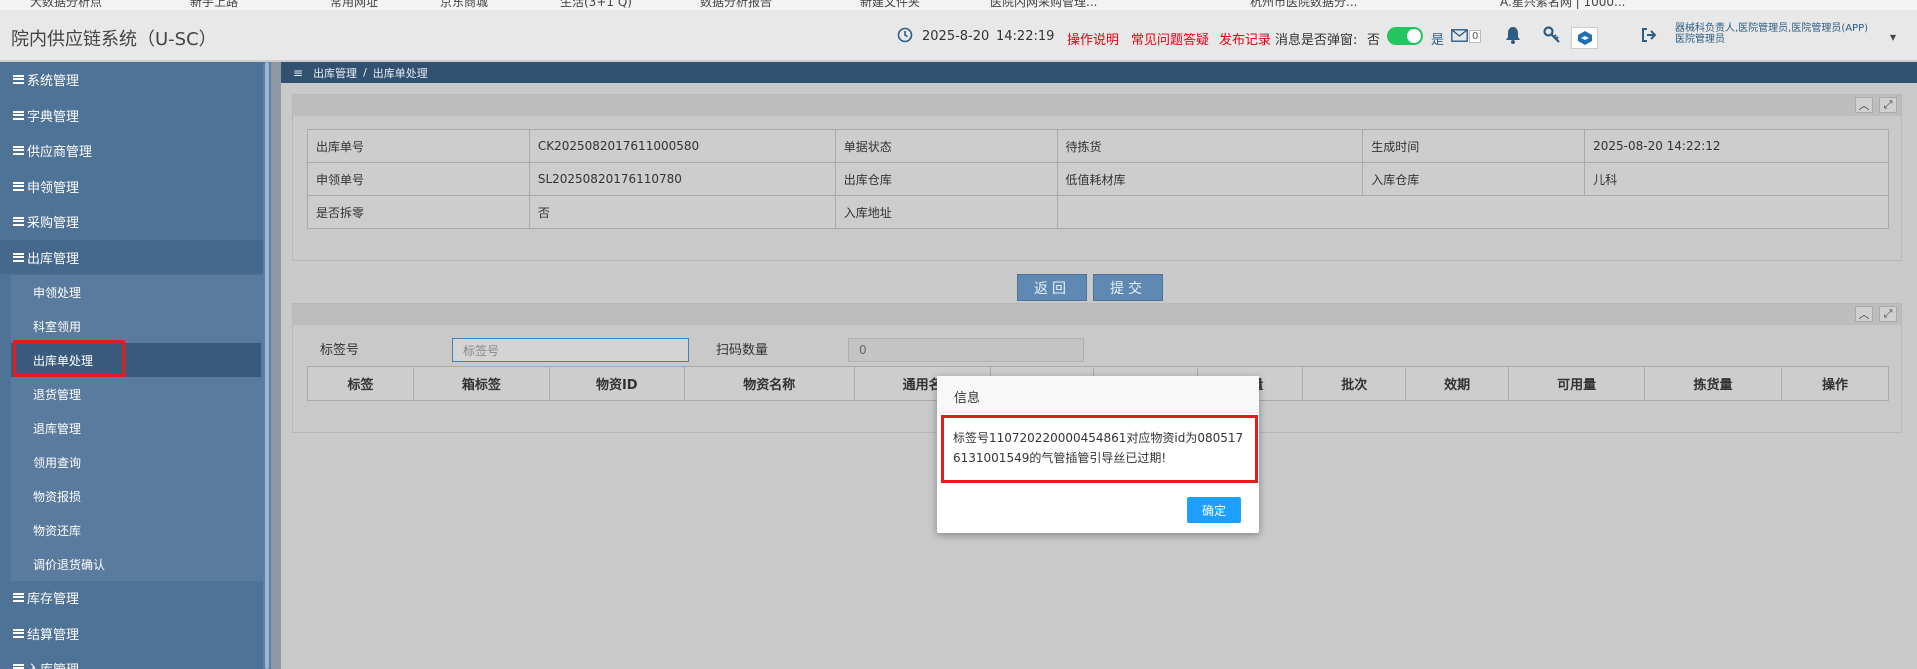  I want to click on mail-count-badge: 0, so click(1475, 36).